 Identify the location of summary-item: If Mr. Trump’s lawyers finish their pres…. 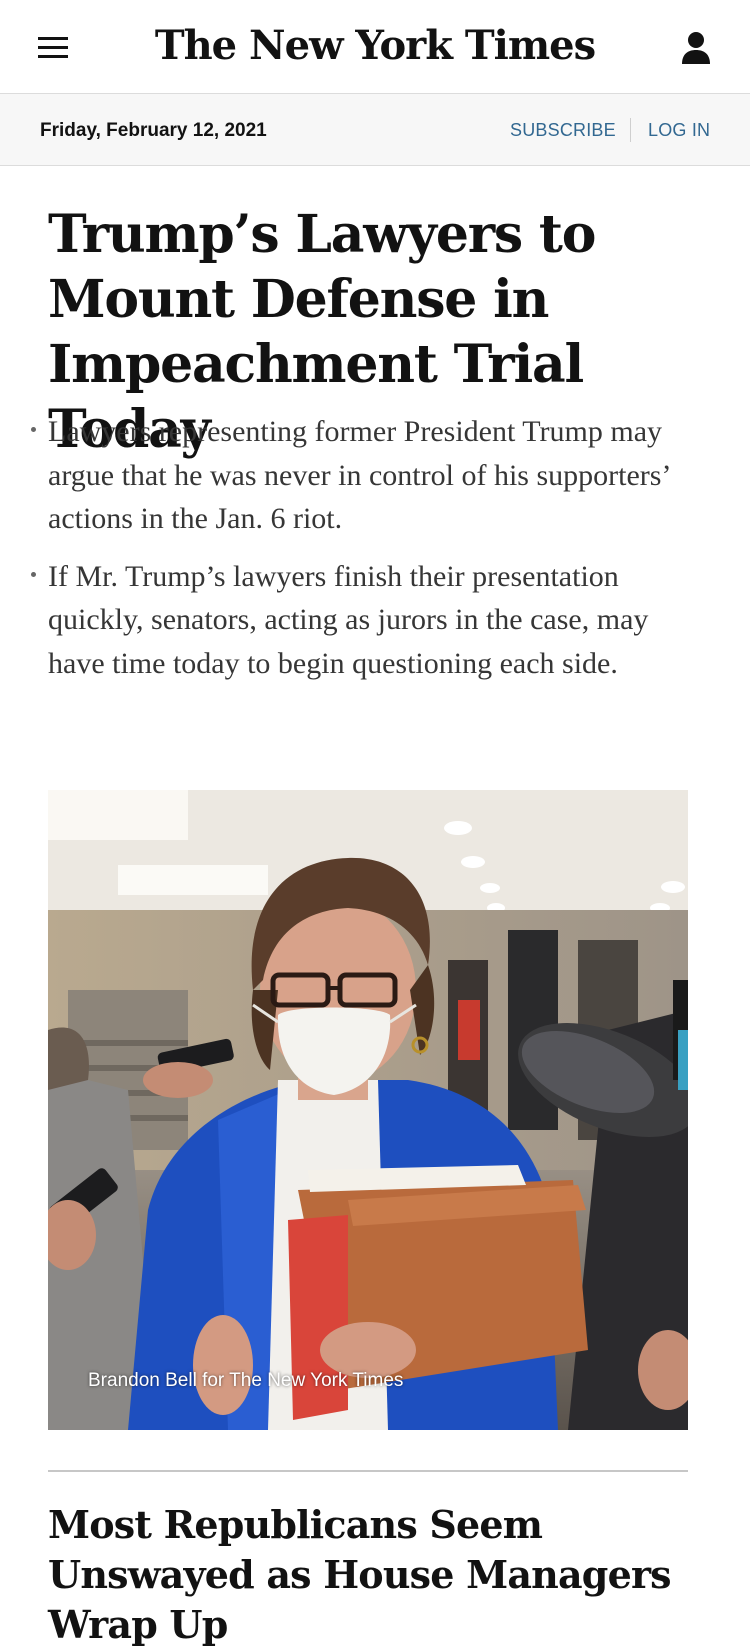
(364, 620).